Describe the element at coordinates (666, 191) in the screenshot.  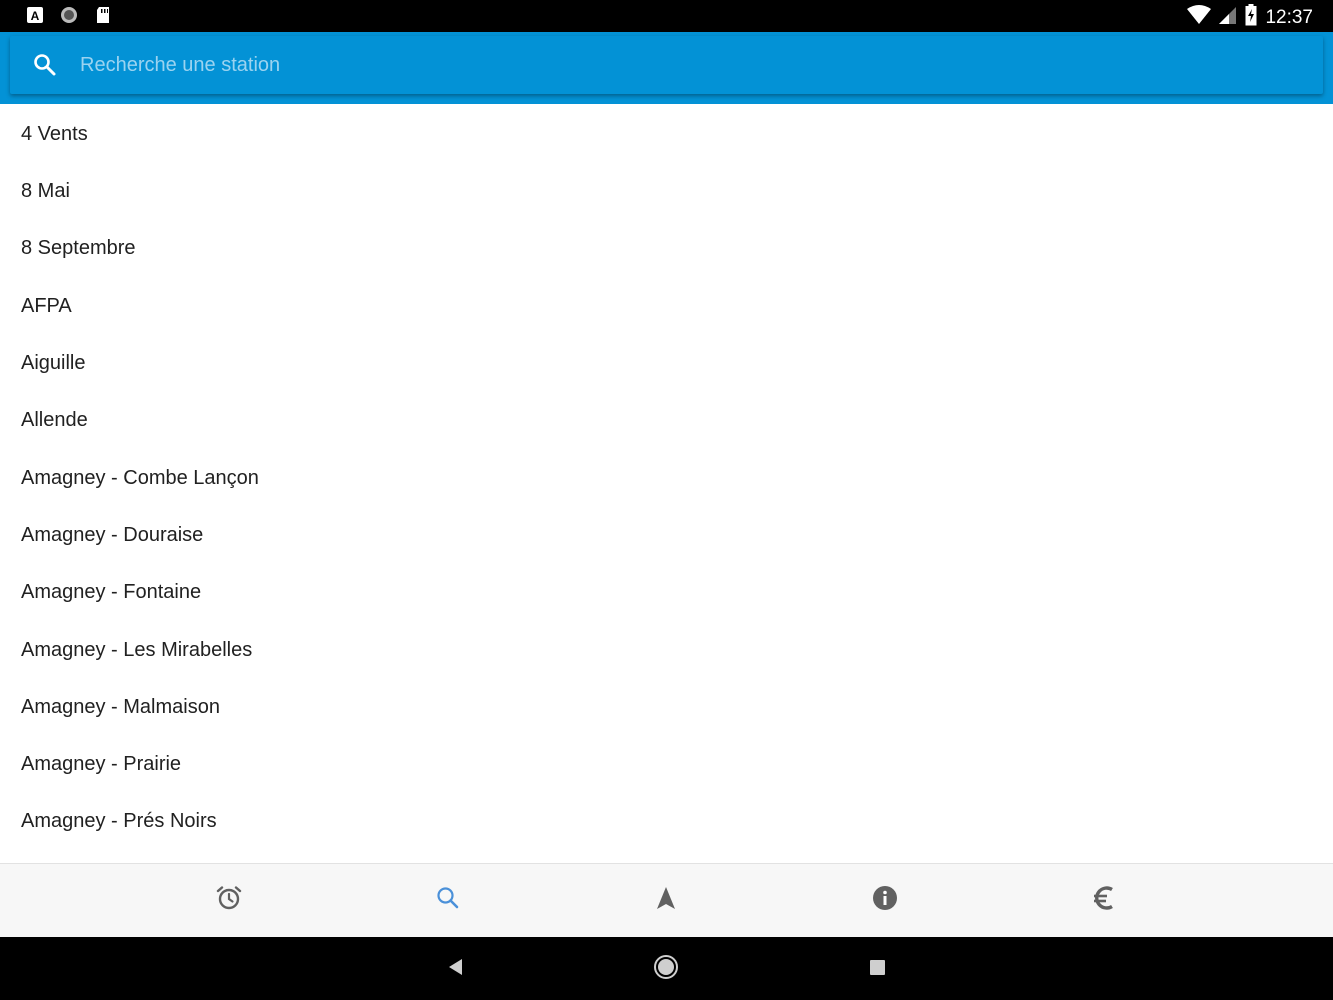
I see `station-item: 8 Mai` at that location.